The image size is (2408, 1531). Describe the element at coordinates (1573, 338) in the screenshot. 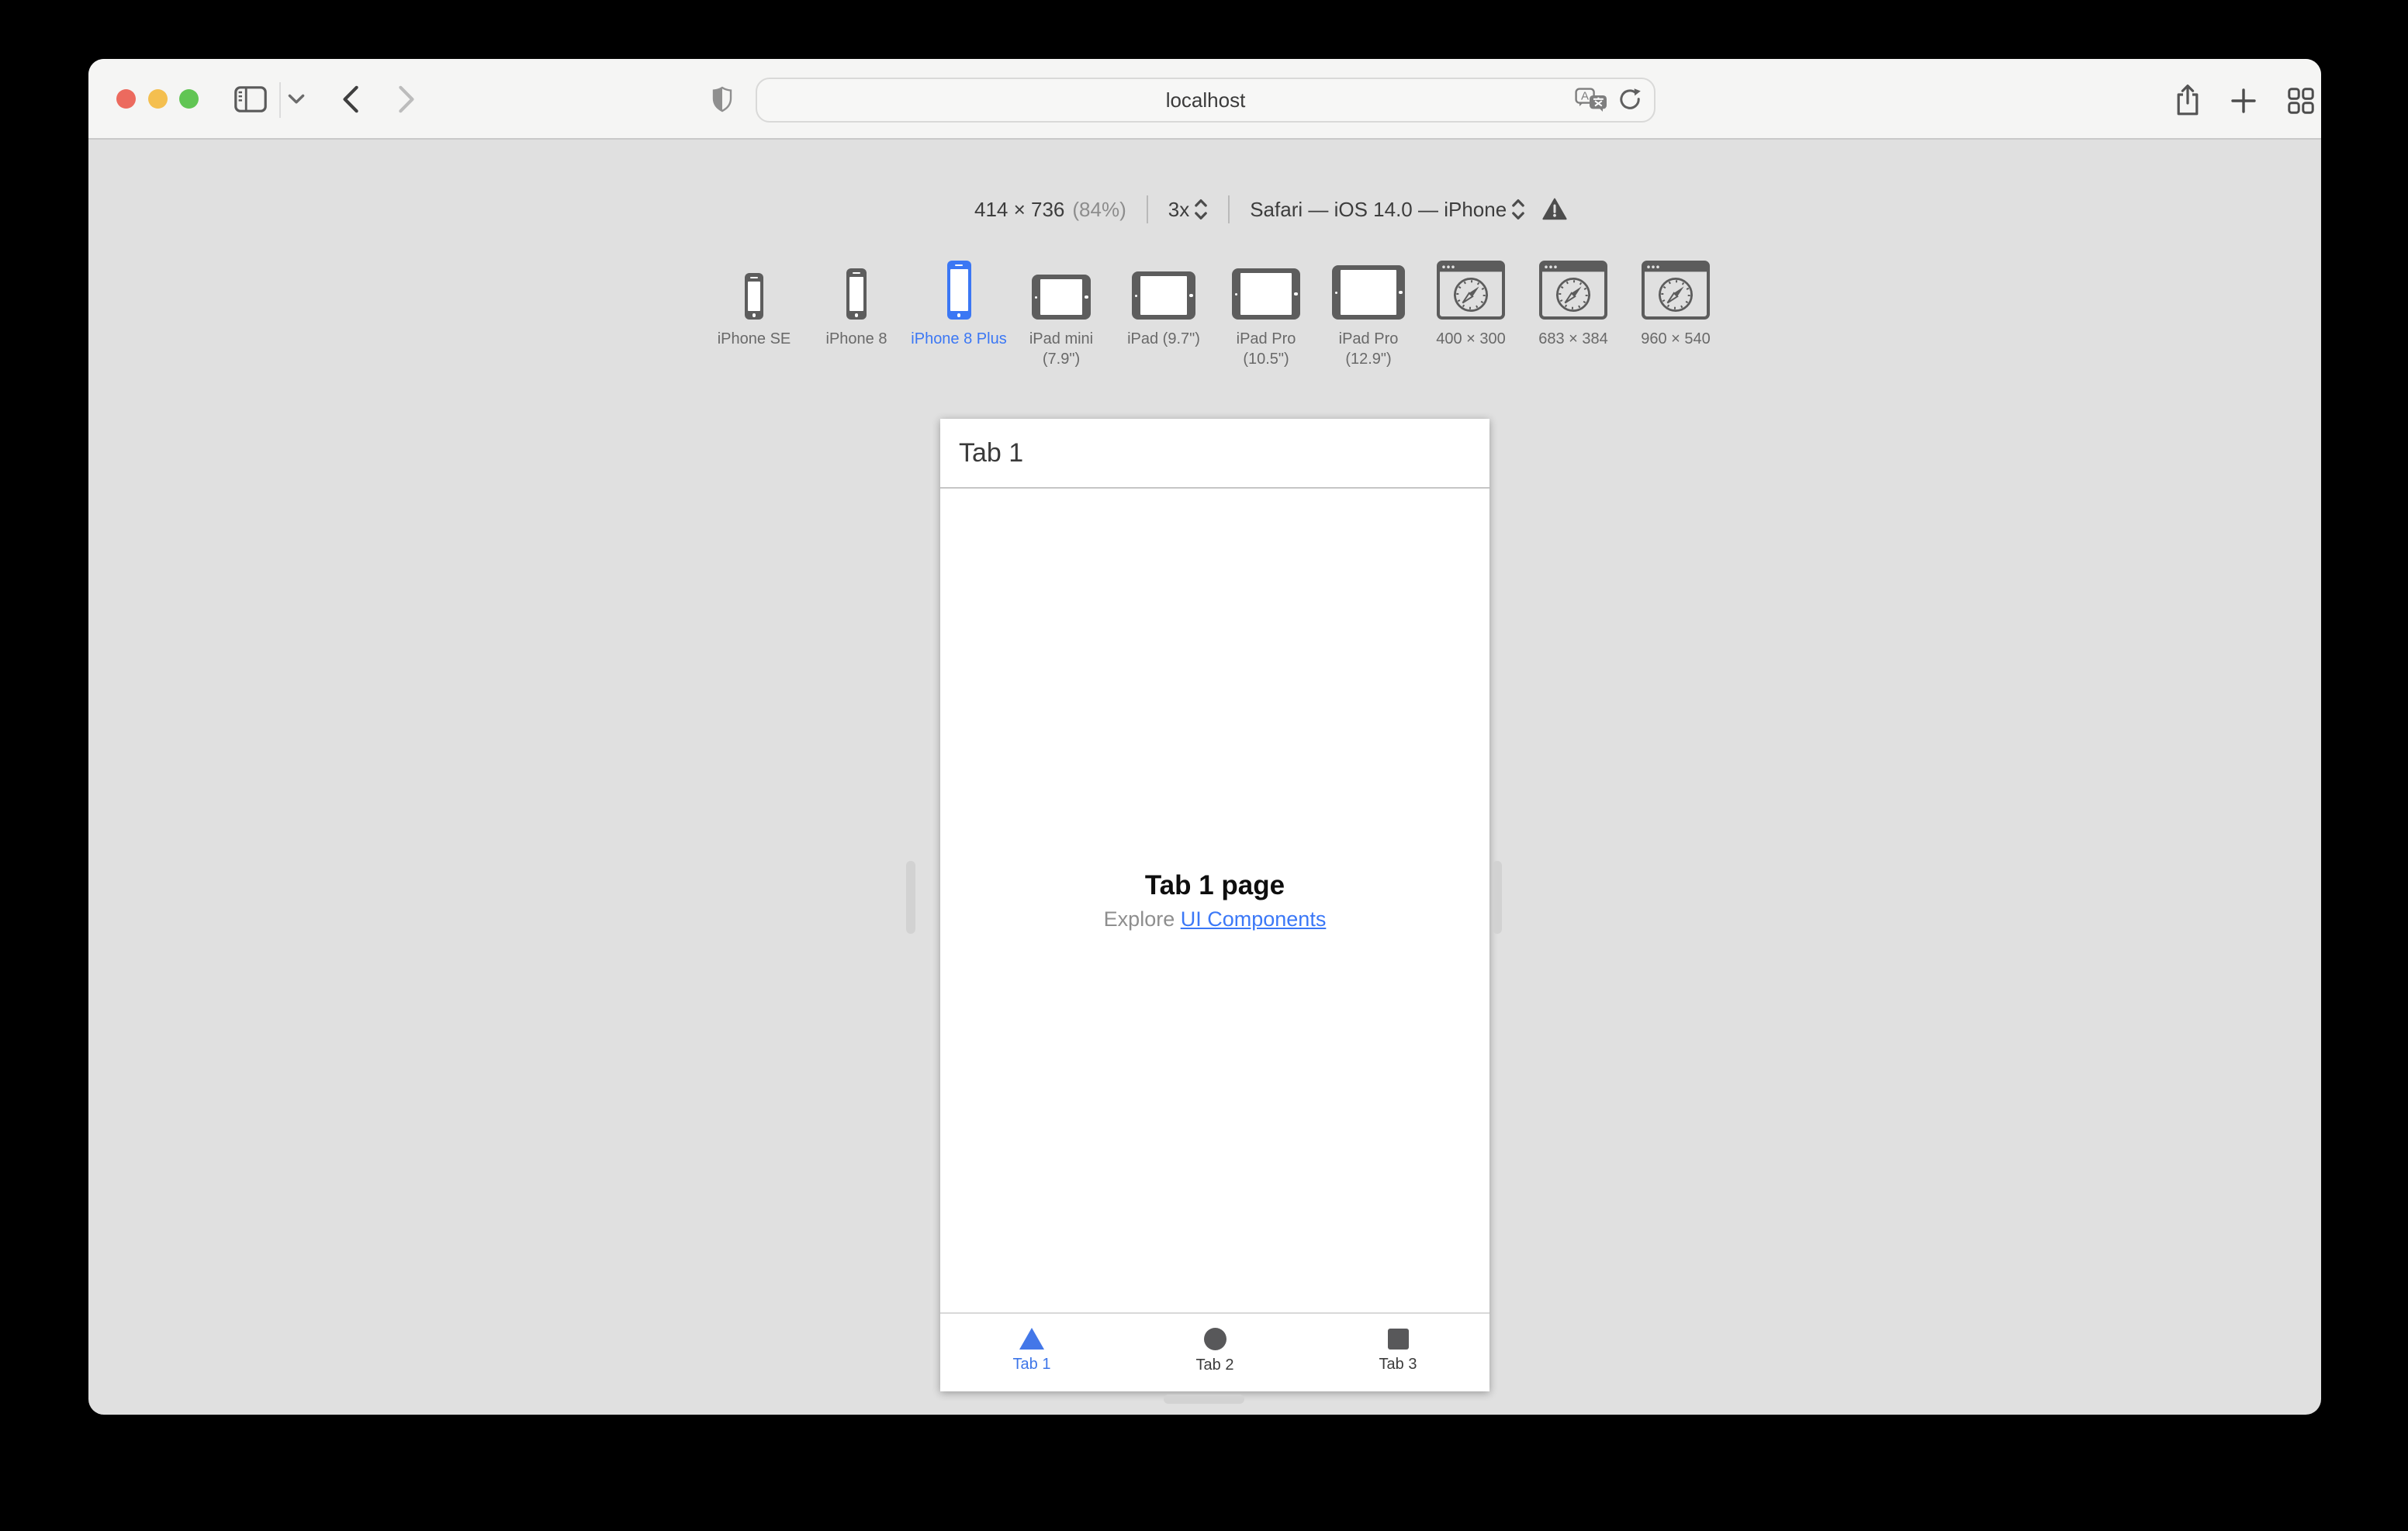

I see `device-label: 683 × 384` at that location.